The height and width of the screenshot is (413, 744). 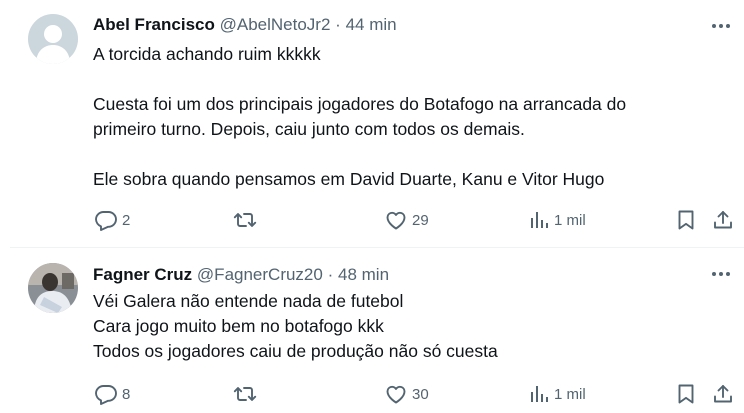 I want to click on avatar-photo, so click(x=53, y=288).